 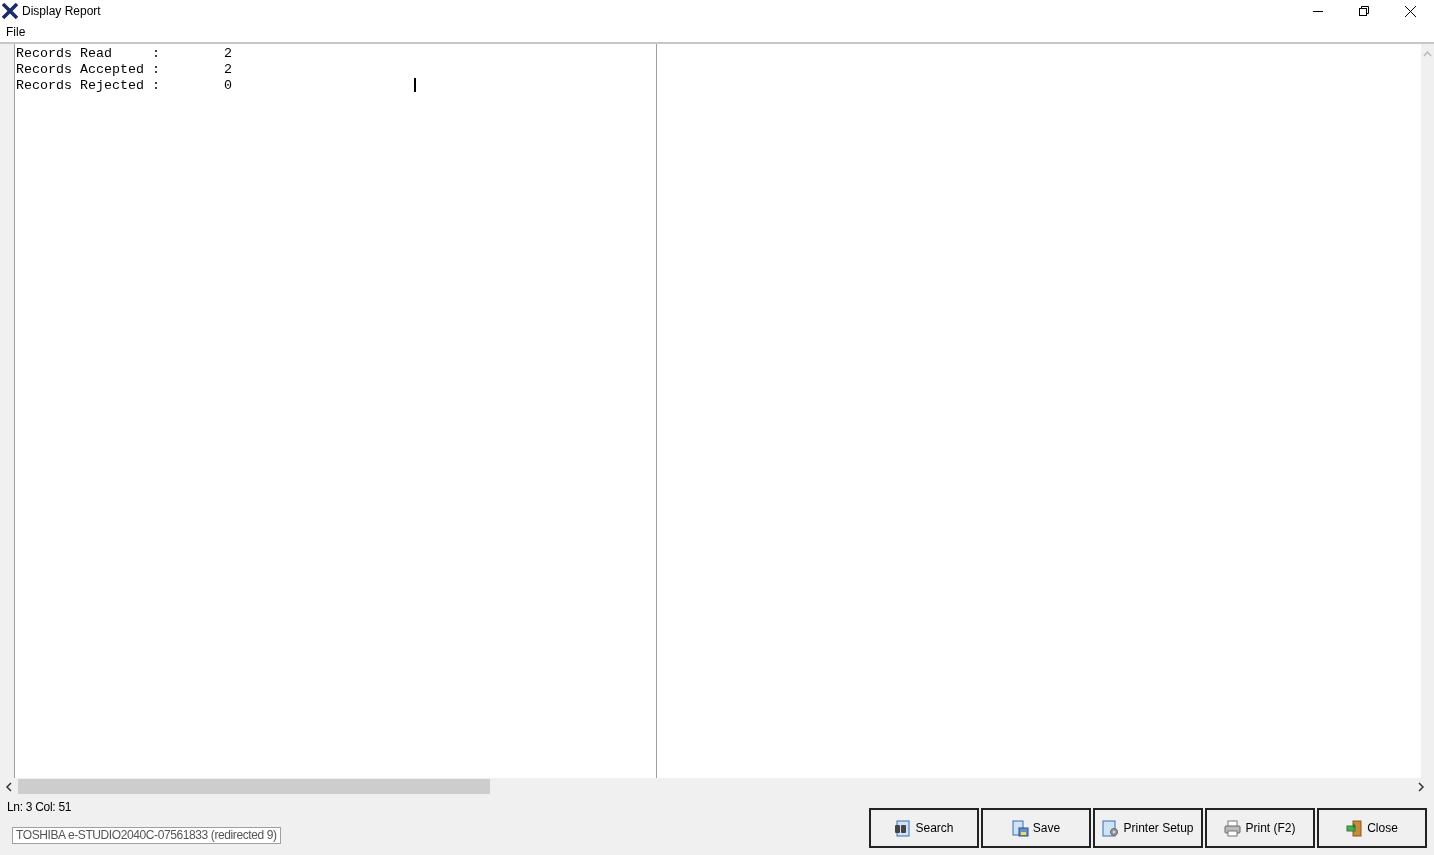 What do you see at coordinates (1233, 828) in the screenshot?
I see `printer-icon` at bounding box center [1233, 828].